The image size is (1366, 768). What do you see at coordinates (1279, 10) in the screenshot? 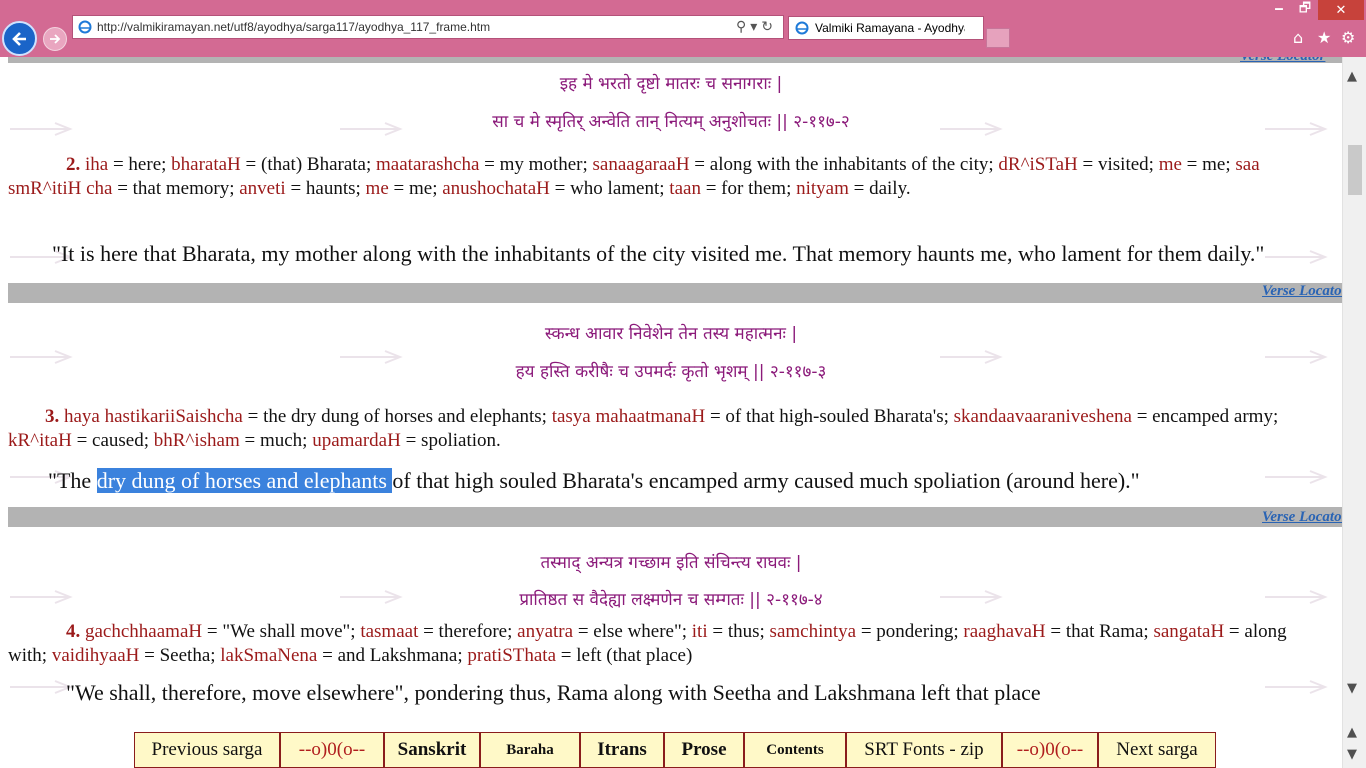
I see `minimize-button: 🗕` at bounding box center [1279, 10].